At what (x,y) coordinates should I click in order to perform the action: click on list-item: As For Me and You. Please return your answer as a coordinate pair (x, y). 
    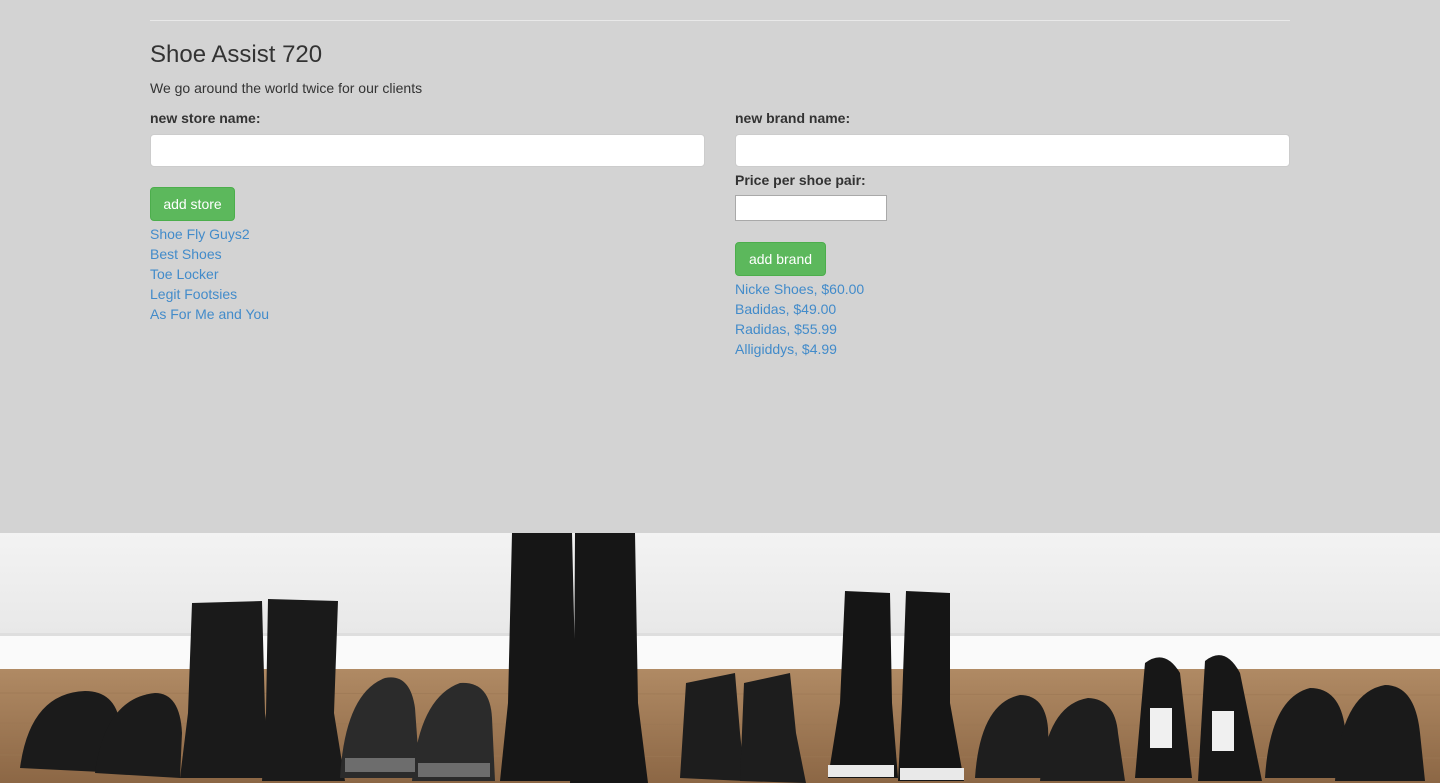
    Looking at the image, I should click on (427, 314).